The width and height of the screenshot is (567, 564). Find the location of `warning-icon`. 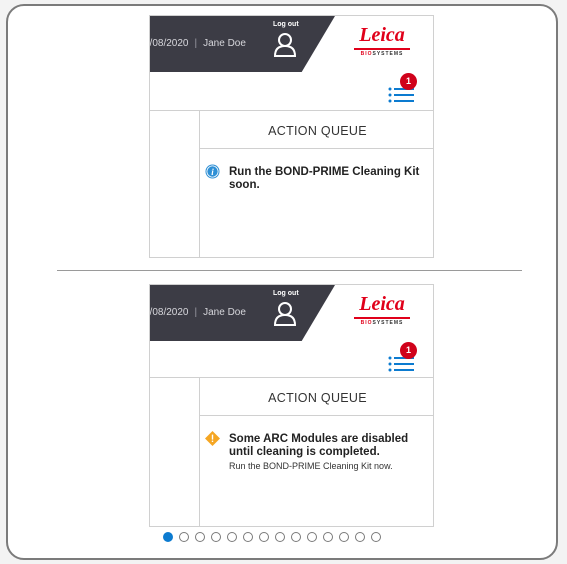

warning-icon is located at coordinates (212, 438).